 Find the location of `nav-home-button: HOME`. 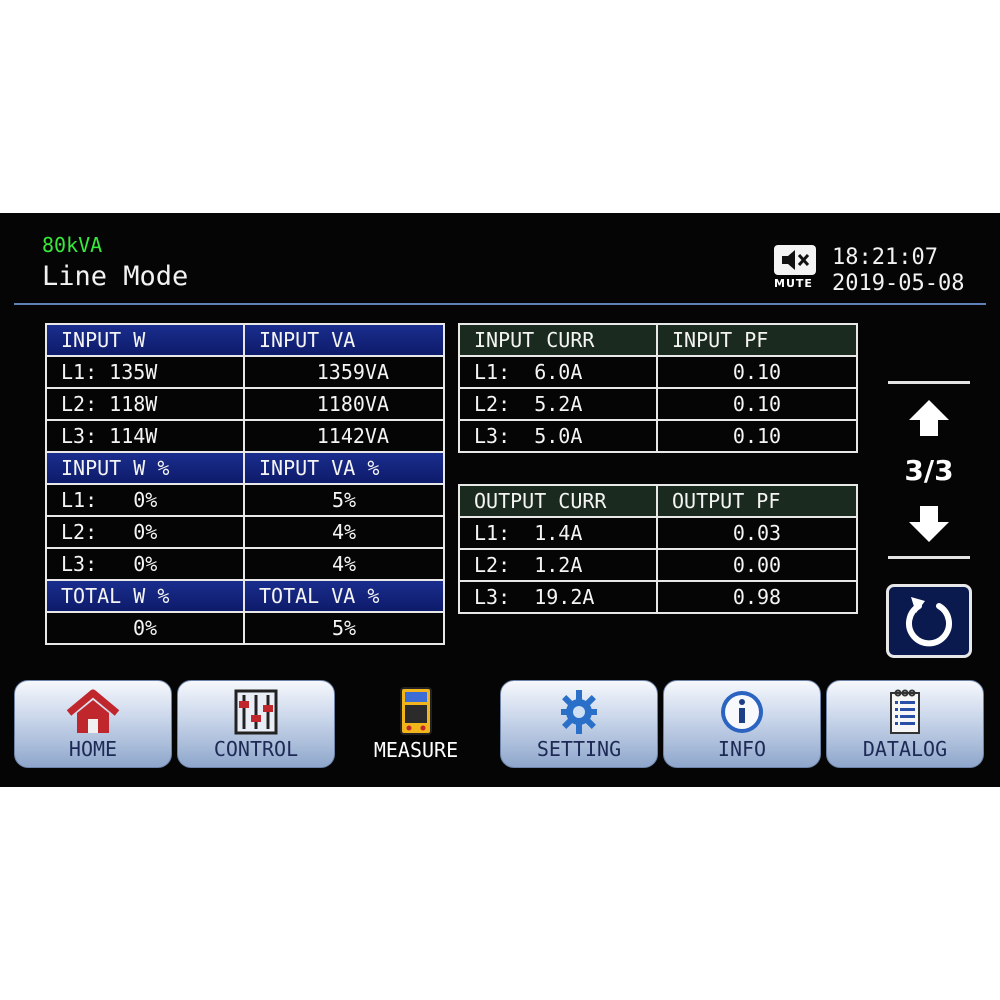

nav-home-button: HOME is located at coordinates (93, 724).